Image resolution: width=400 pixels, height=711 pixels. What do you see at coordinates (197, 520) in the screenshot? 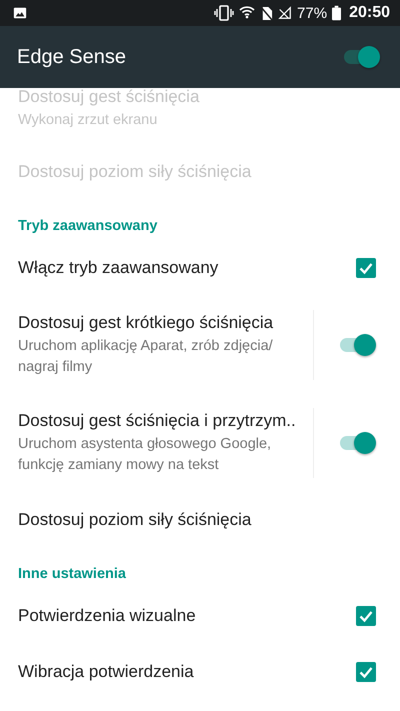
I see `setting-title: Dostosuj poziom siły ściśnięcia` at bounding box center [197, 520].